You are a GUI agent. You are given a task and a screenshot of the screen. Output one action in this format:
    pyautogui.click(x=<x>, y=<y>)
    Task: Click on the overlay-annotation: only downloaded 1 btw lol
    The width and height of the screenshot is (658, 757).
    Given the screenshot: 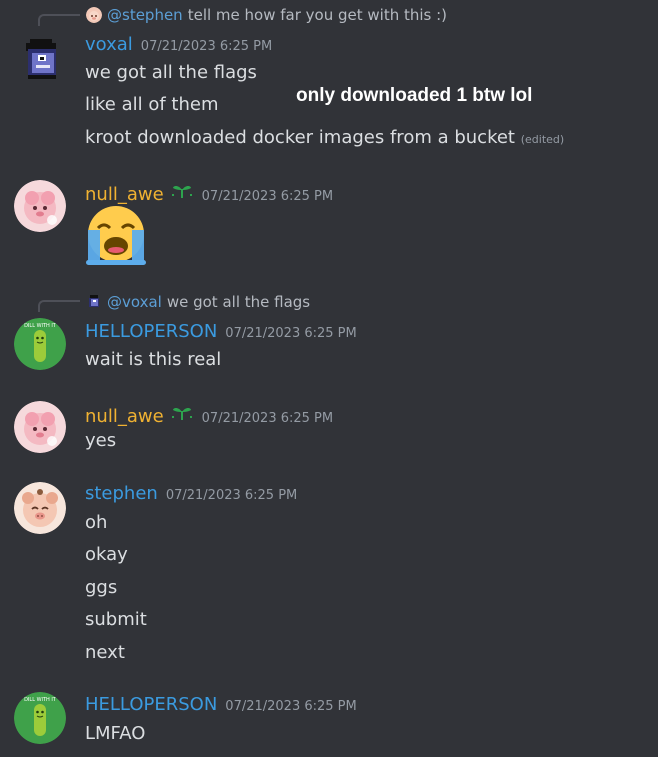 What is the action you would take?
    pyautogui.click(x=414, y=95)
    